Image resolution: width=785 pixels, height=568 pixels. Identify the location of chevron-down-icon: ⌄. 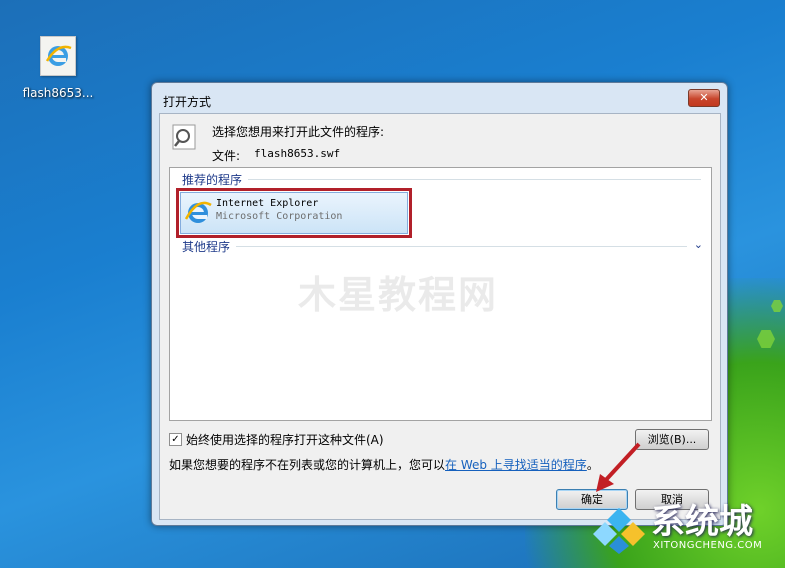
(698, 244).